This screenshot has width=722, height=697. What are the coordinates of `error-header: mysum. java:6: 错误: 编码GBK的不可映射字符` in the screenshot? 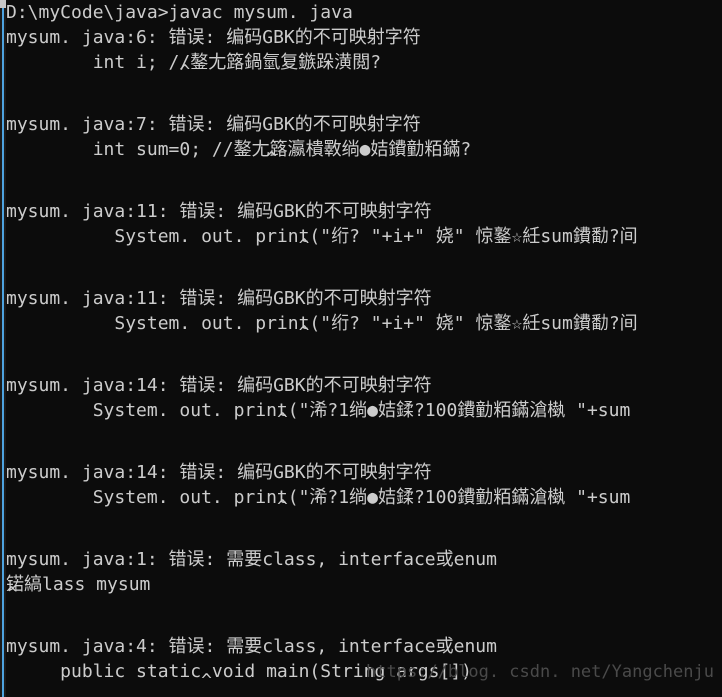 It's located at (213, 37).